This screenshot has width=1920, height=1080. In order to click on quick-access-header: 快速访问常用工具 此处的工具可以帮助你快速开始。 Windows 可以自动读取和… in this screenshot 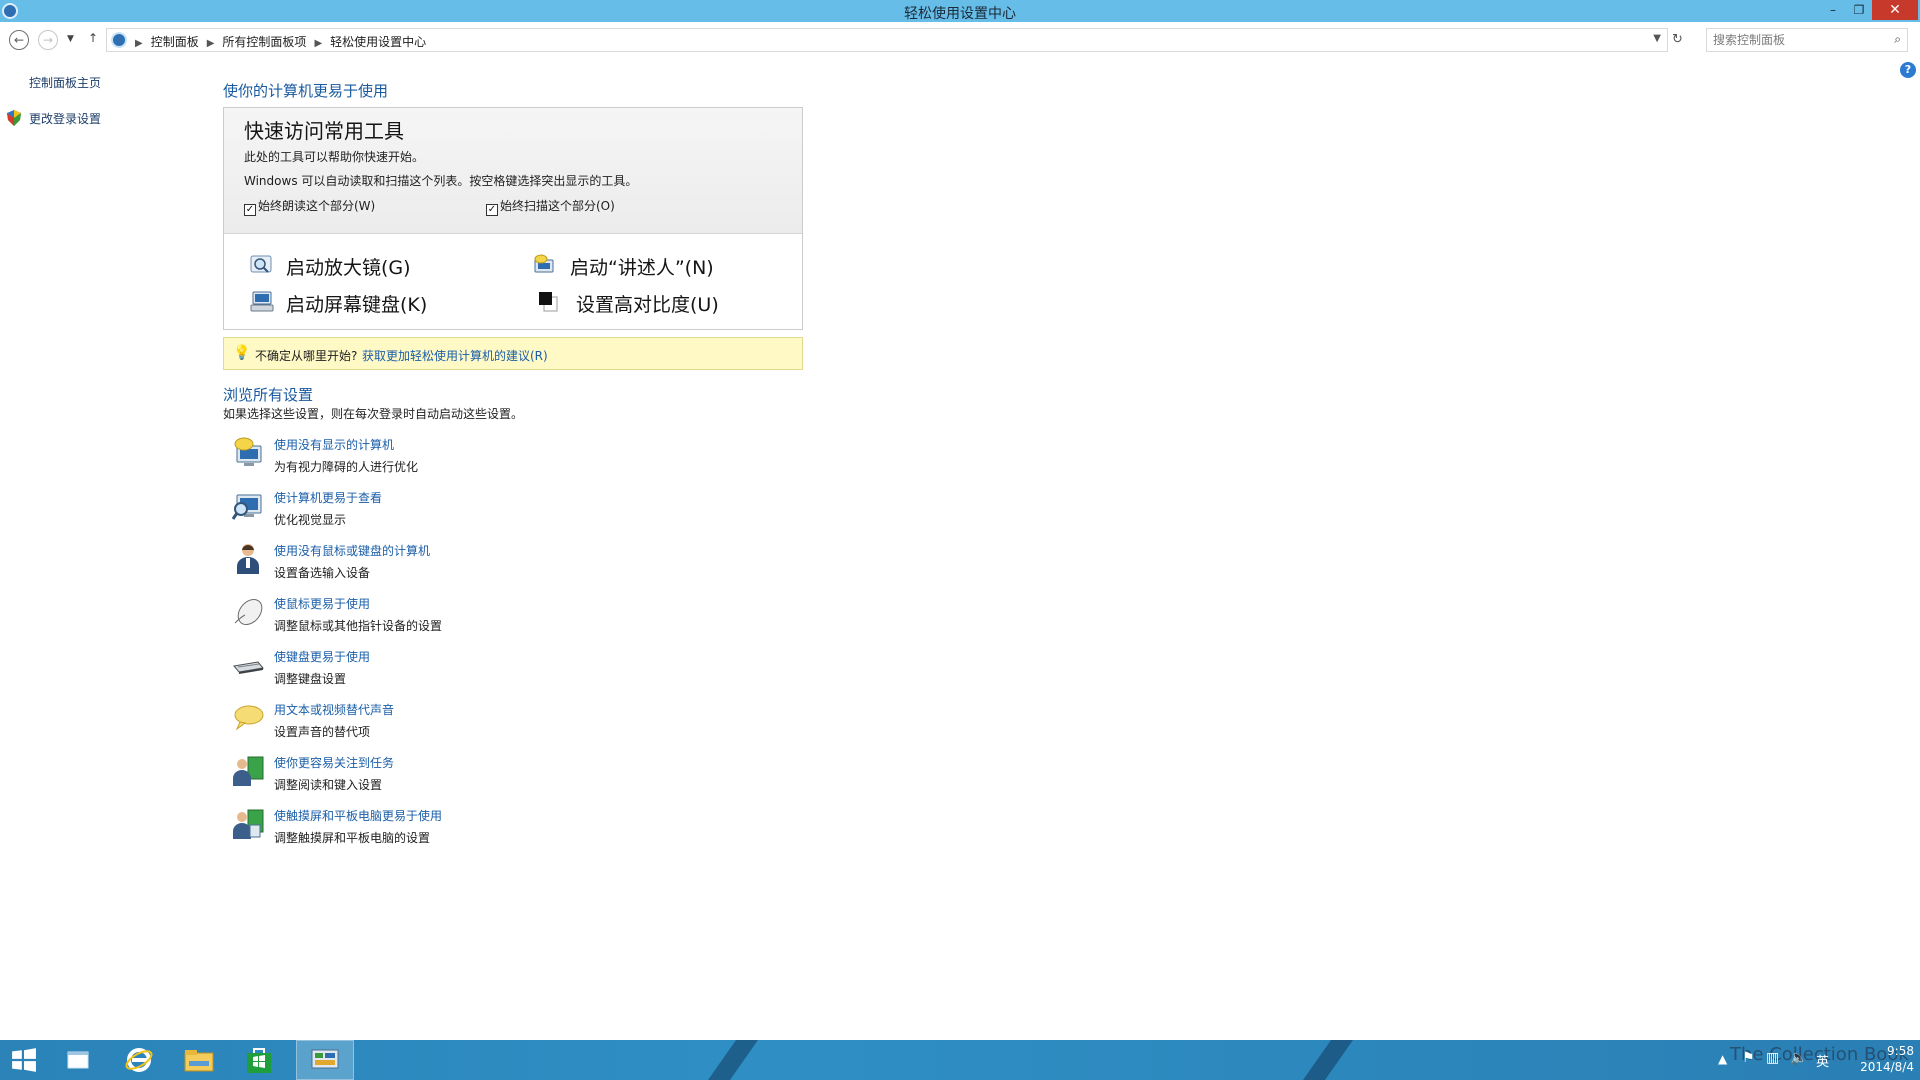, I will do `click(513, 171)`.